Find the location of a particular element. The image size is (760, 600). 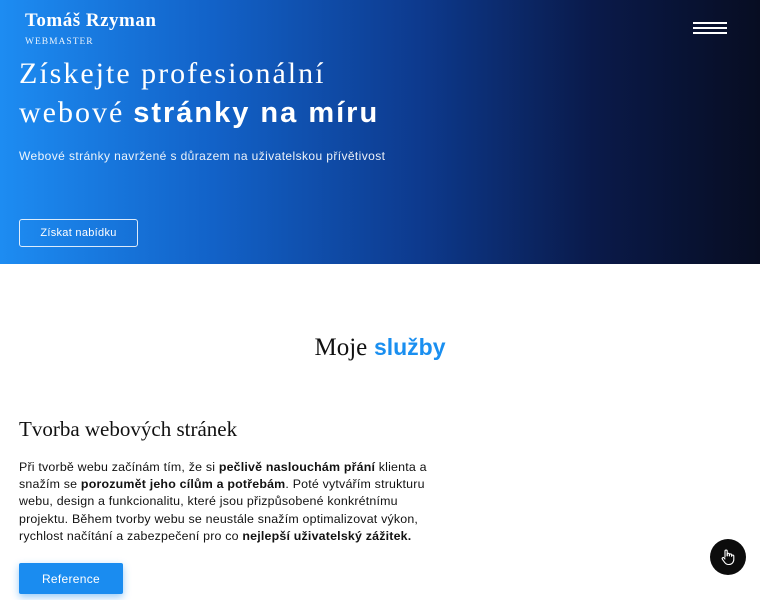

brand-subtitle: WEBMASTER is located at coordinates (59, 42).